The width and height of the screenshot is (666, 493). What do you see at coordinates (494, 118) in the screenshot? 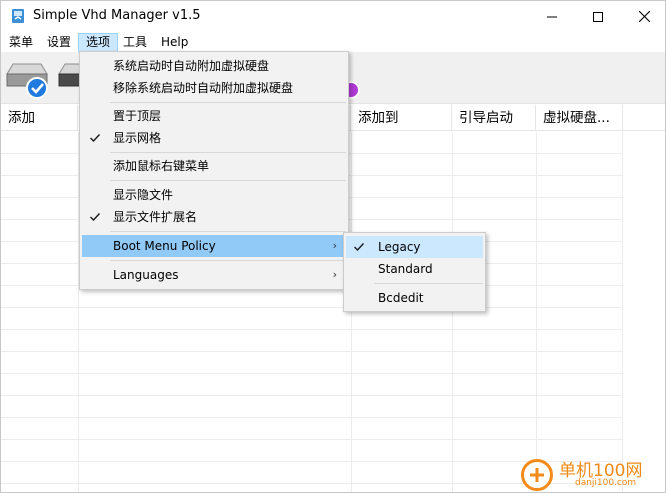
I see `column-header-boot: 引导启动` at bounding box center [494, 118].